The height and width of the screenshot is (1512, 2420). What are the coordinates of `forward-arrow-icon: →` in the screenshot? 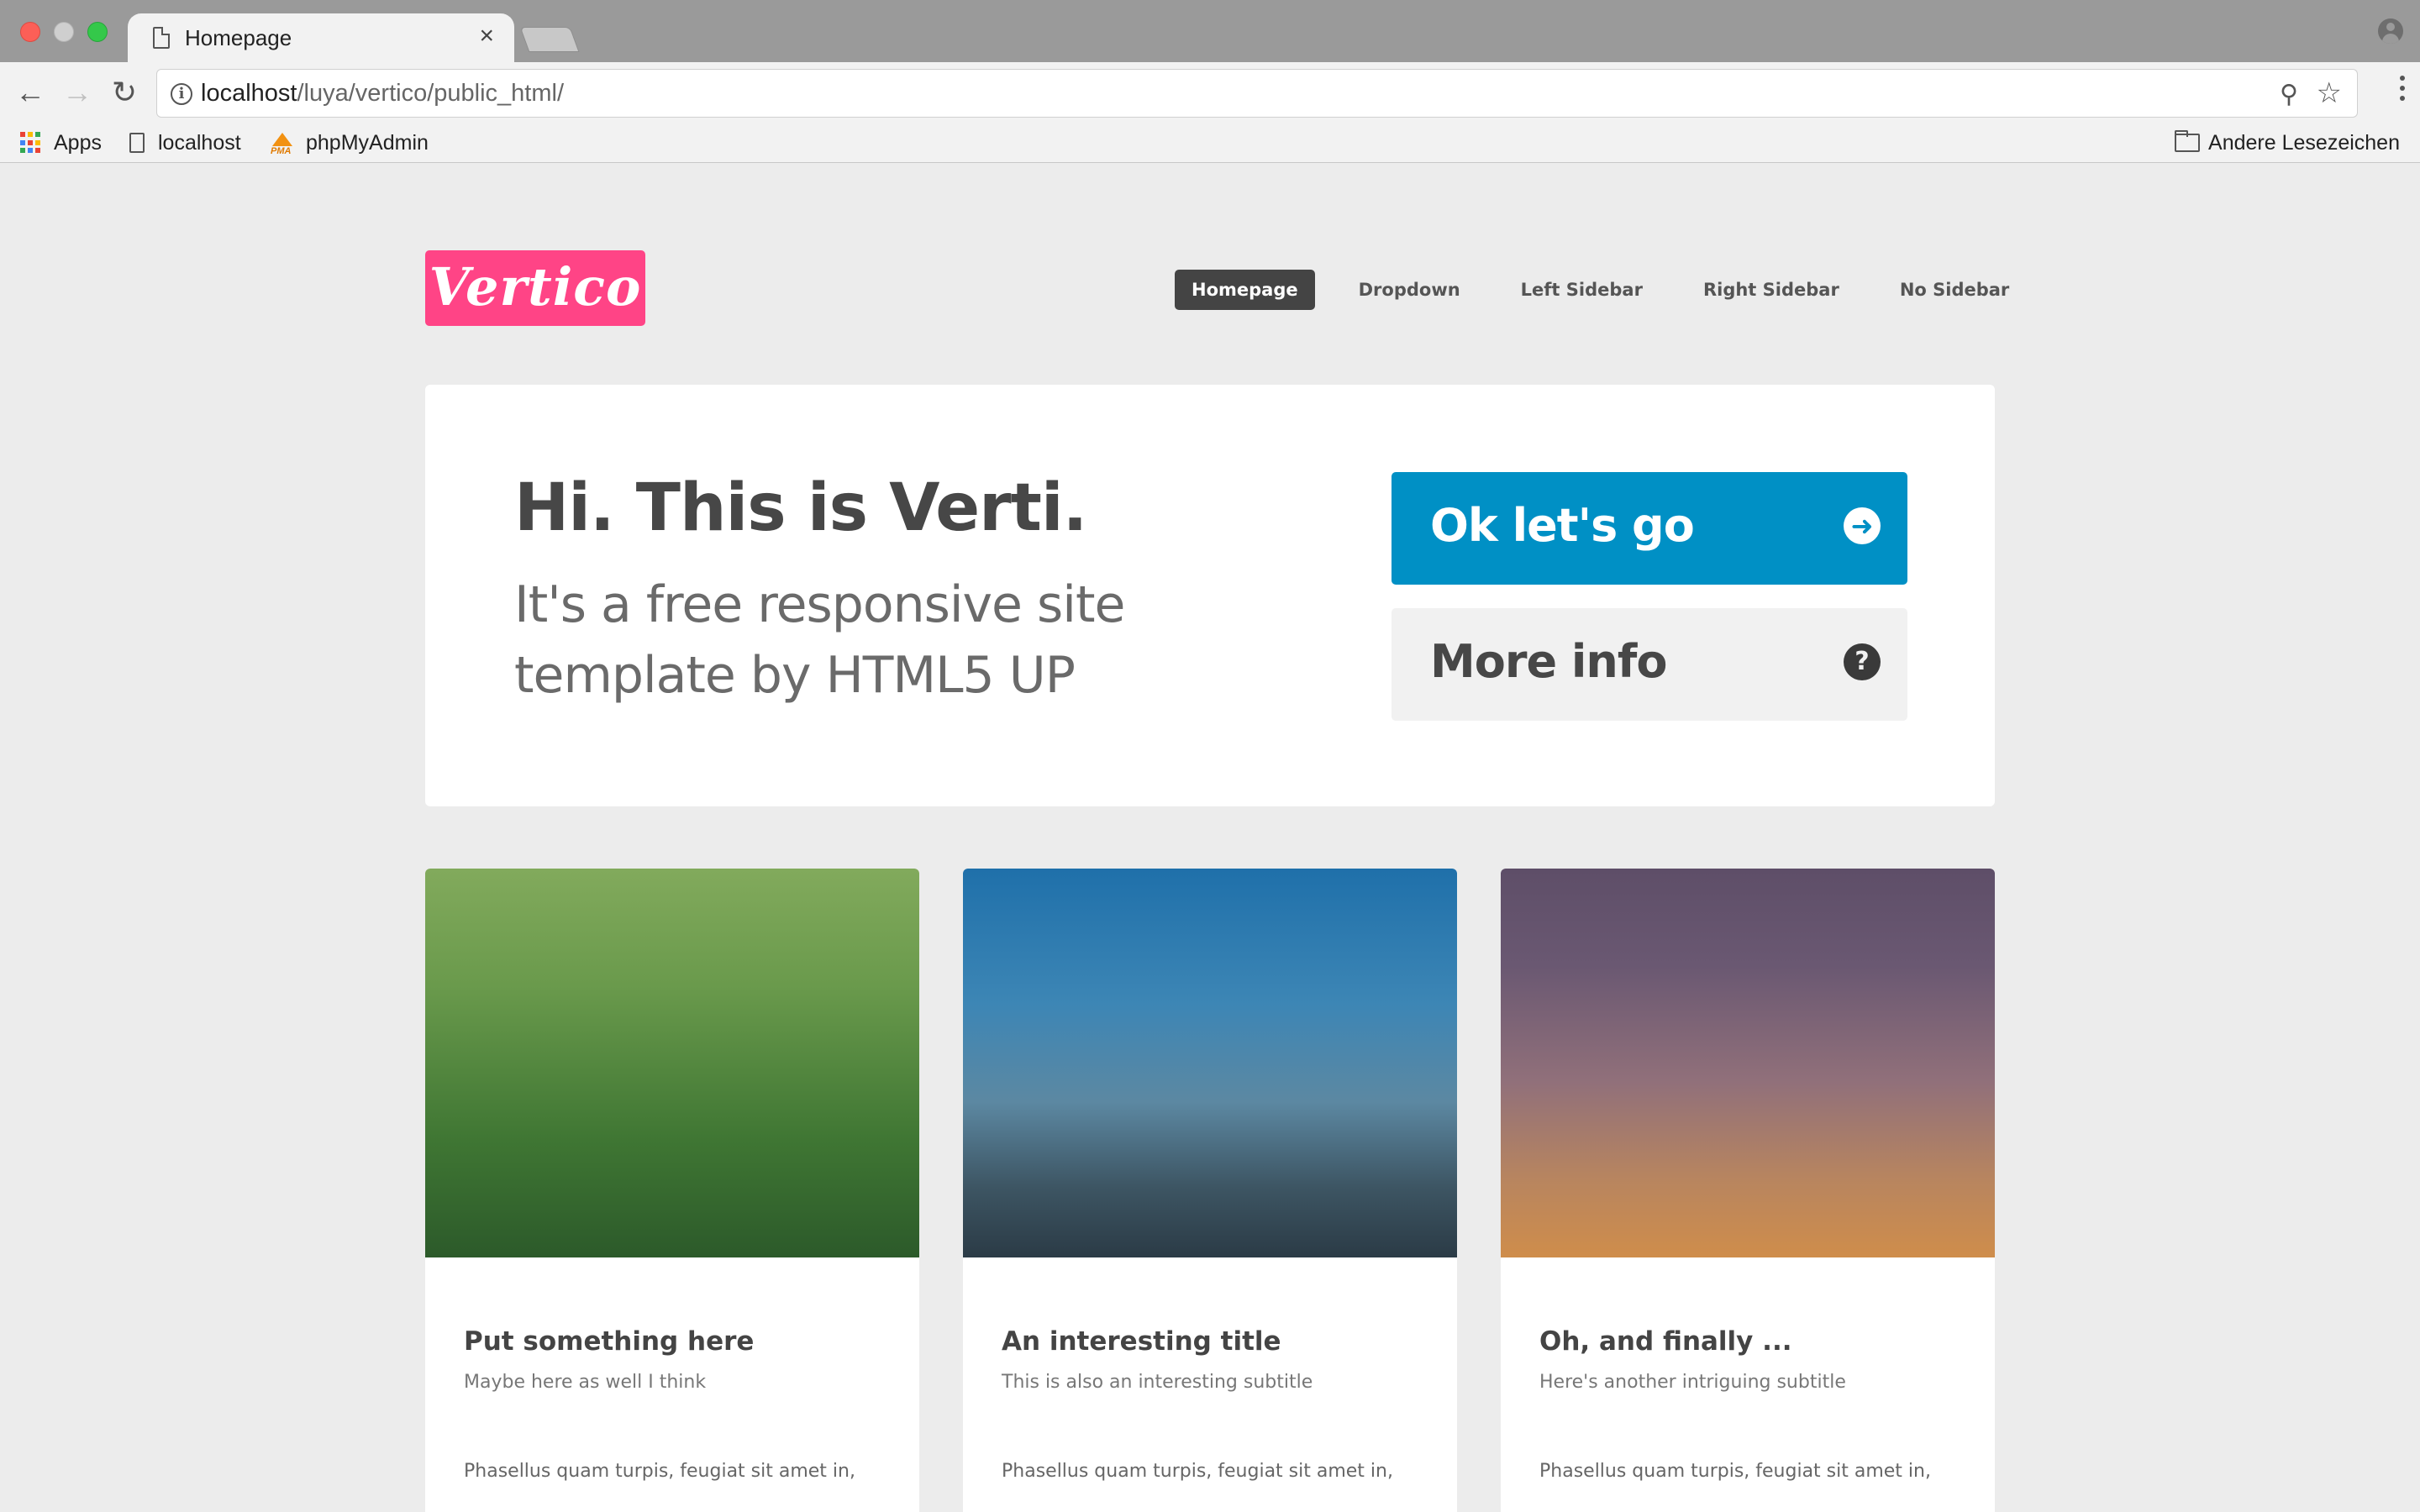 It's located at (77, 92).